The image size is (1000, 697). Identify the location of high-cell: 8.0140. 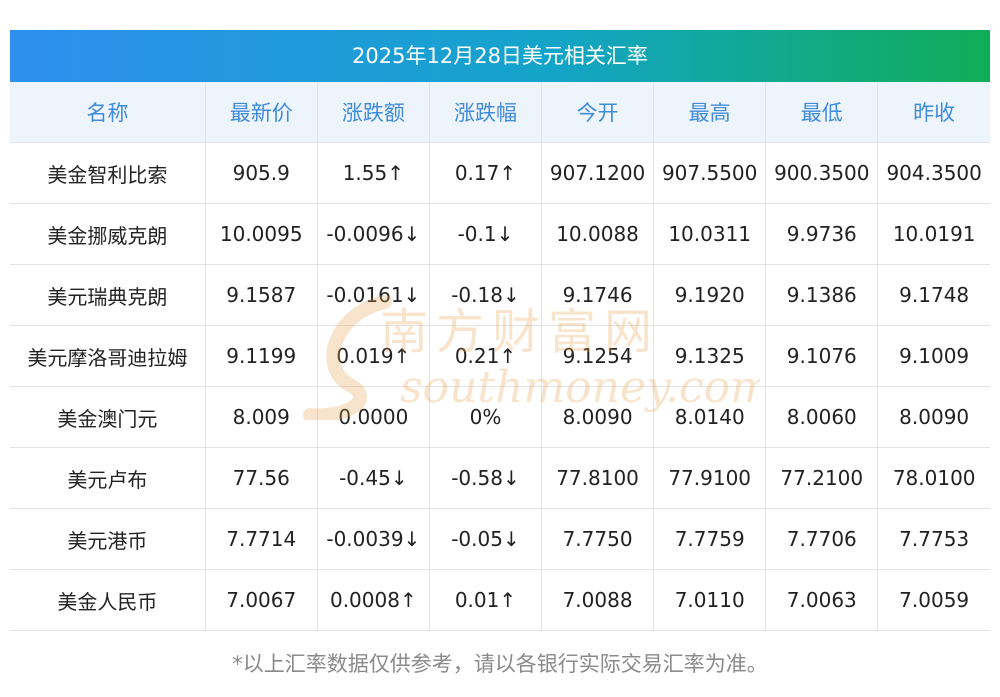
(710, 417).